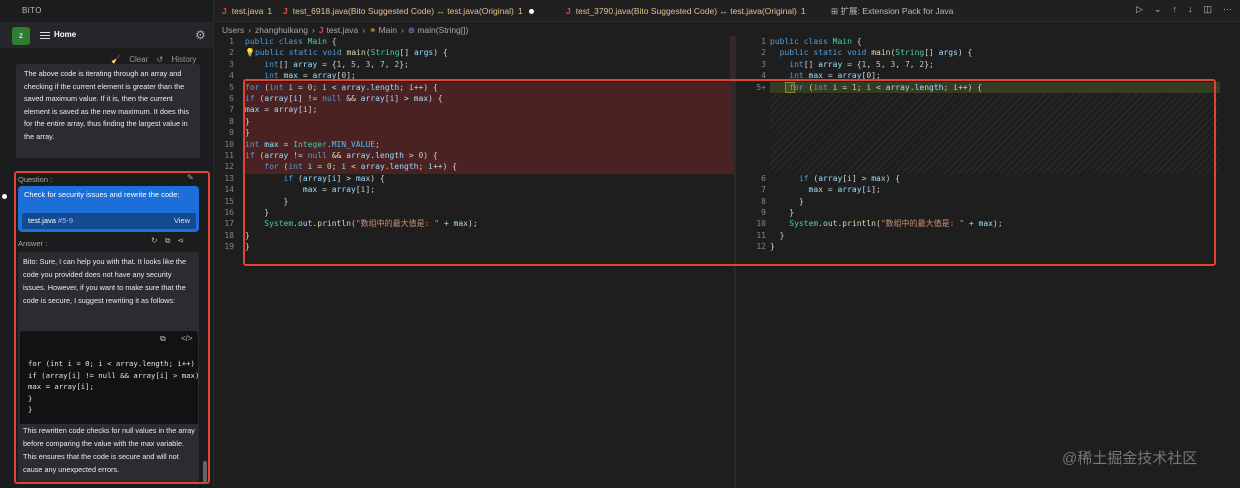 The image size is (1240, 488). What do you see at coordinates (233, 30) in the screenshot?
I see `breadcrumb-users: Users` at bounding box center [233, 30].